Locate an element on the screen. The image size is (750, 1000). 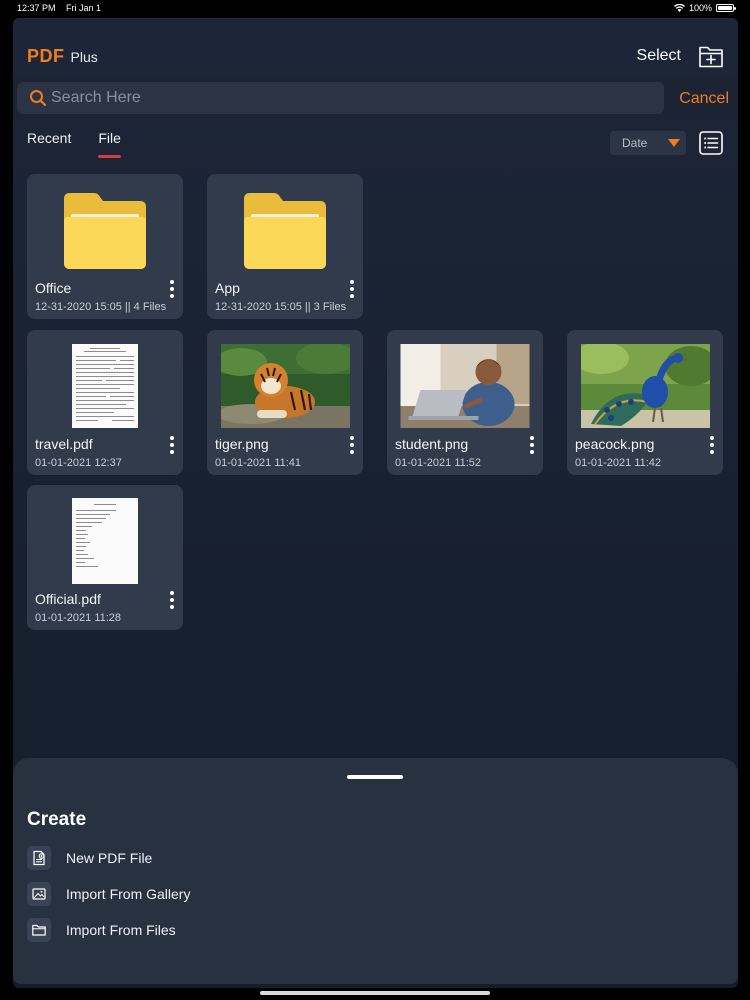
pdf-document-thumbnail is located at coordinates (105, 541).